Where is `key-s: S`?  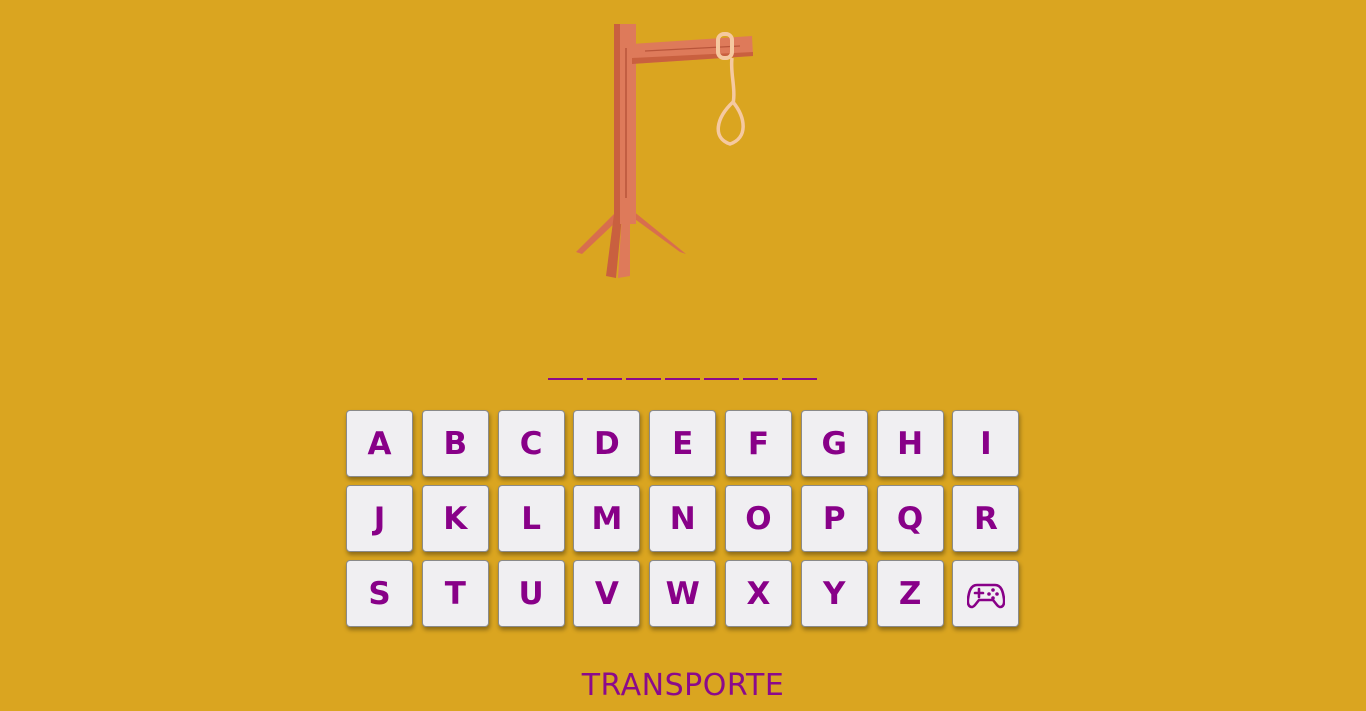 key-s: S is located at coordinates (379, 593).